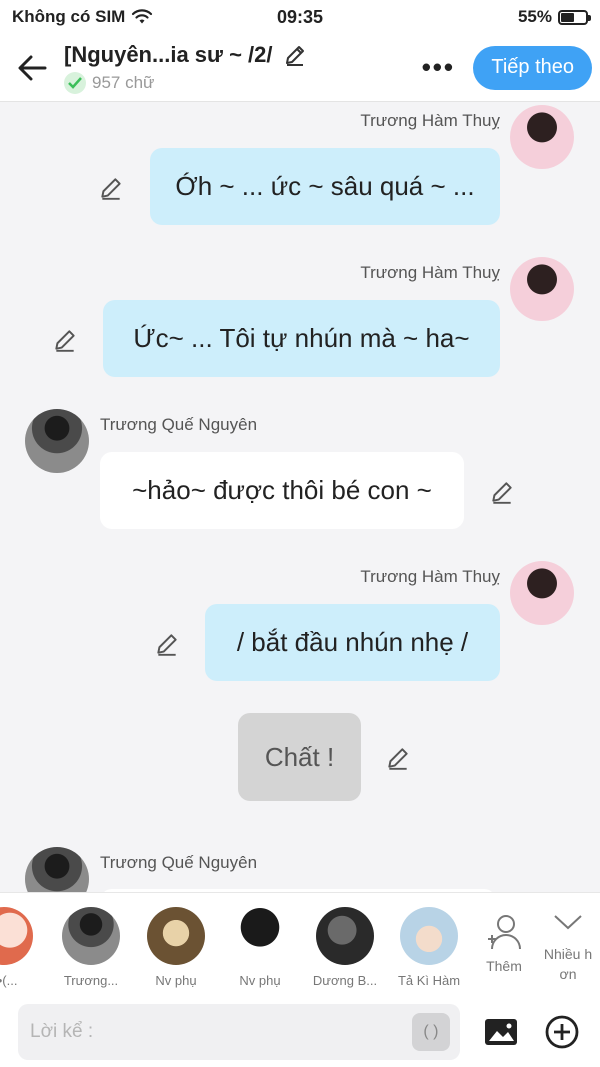 The height and width of the screenshot is (1067, 600). What do you see at coordinates (534, 16) in the screenshot?
I see `battery-percent: 55%` at bounding box center [534, 16].